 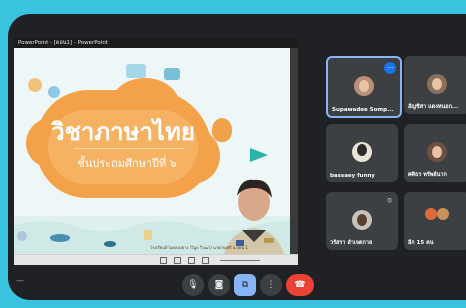 I want to click on ppt-window-title: PowerPoint - [ดอน1] - PowerPoint, so click(x=63, y=43).